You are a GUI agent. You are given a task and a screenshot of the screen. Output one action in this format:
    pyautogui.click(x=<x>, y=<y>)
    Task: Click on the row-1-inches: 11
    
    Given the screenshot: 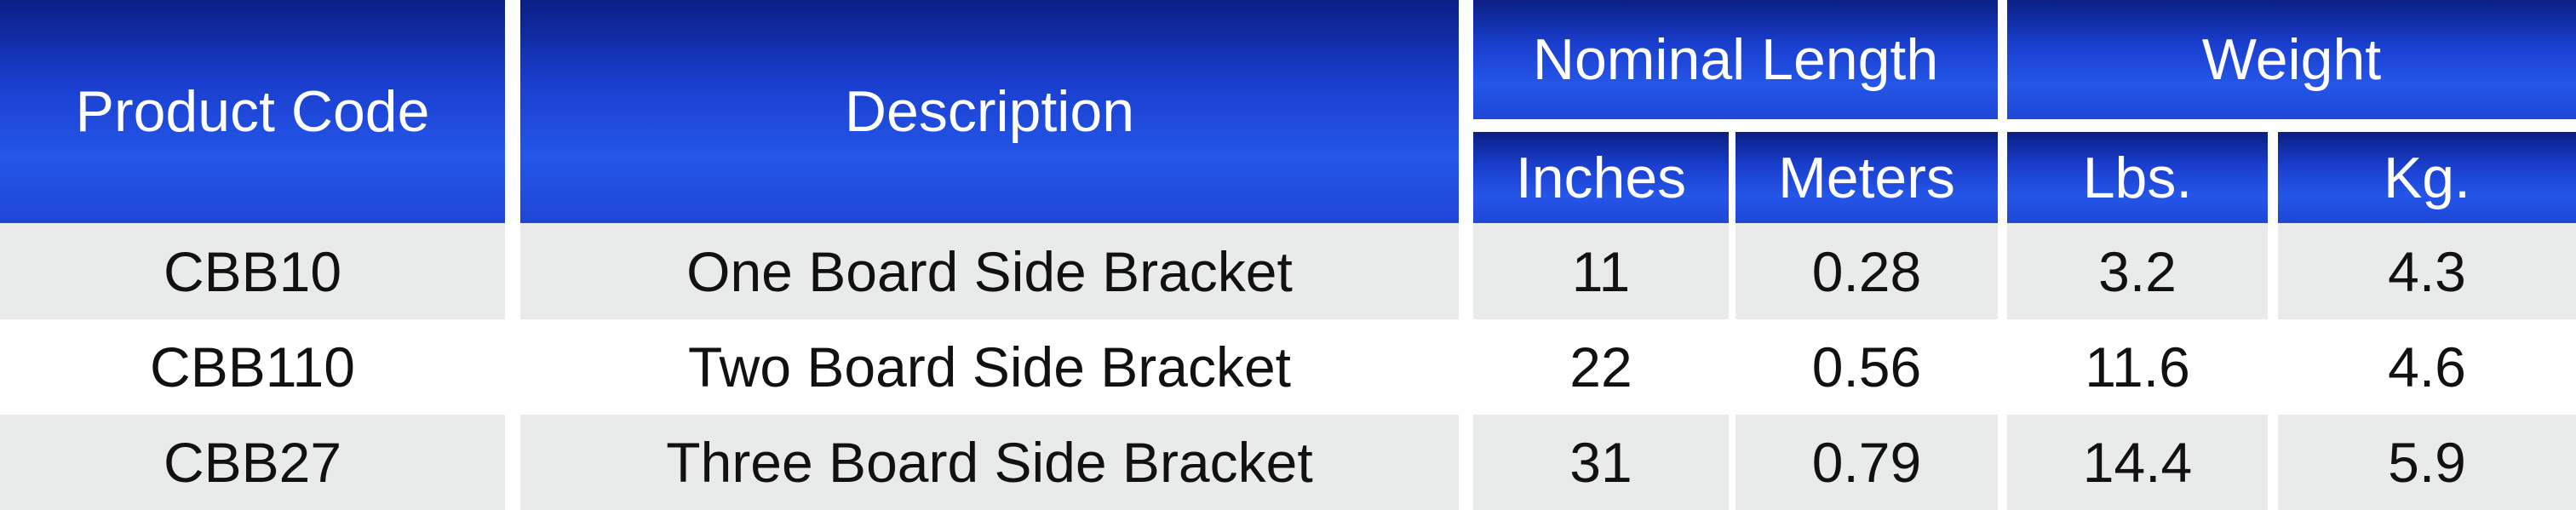 What is the action you would take?
    pyautogui.click(x=1601, y=271)
    